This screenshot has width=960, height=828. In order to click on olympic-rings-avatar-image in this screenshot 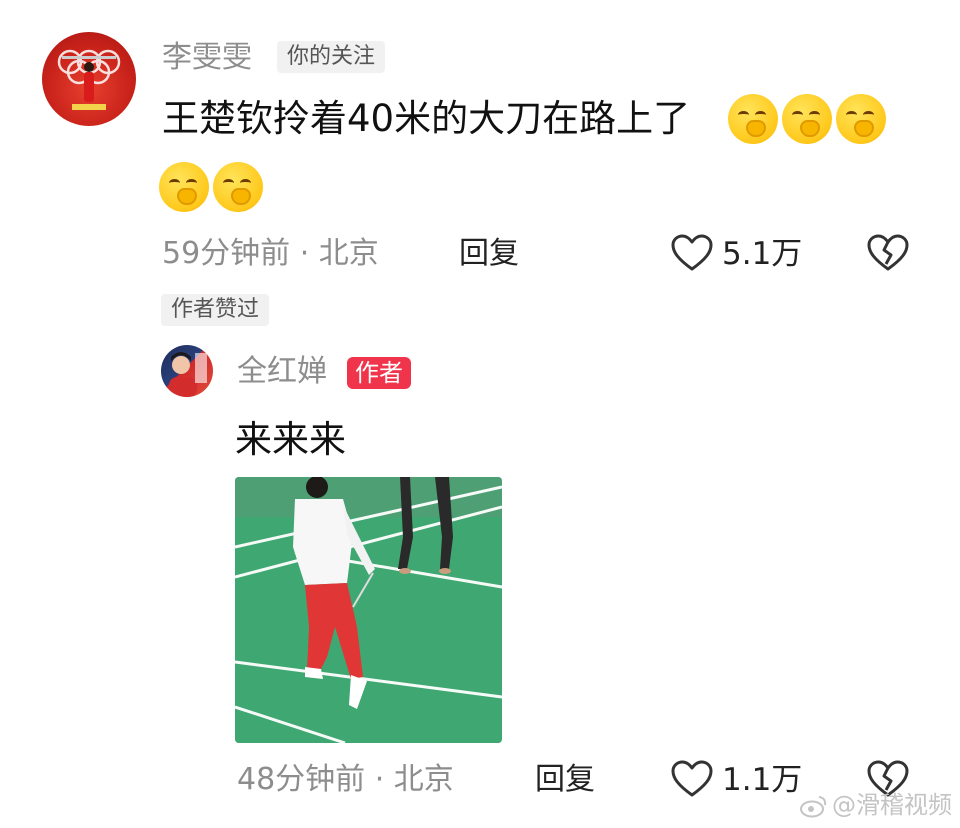, I will do `click(89, 79)`.